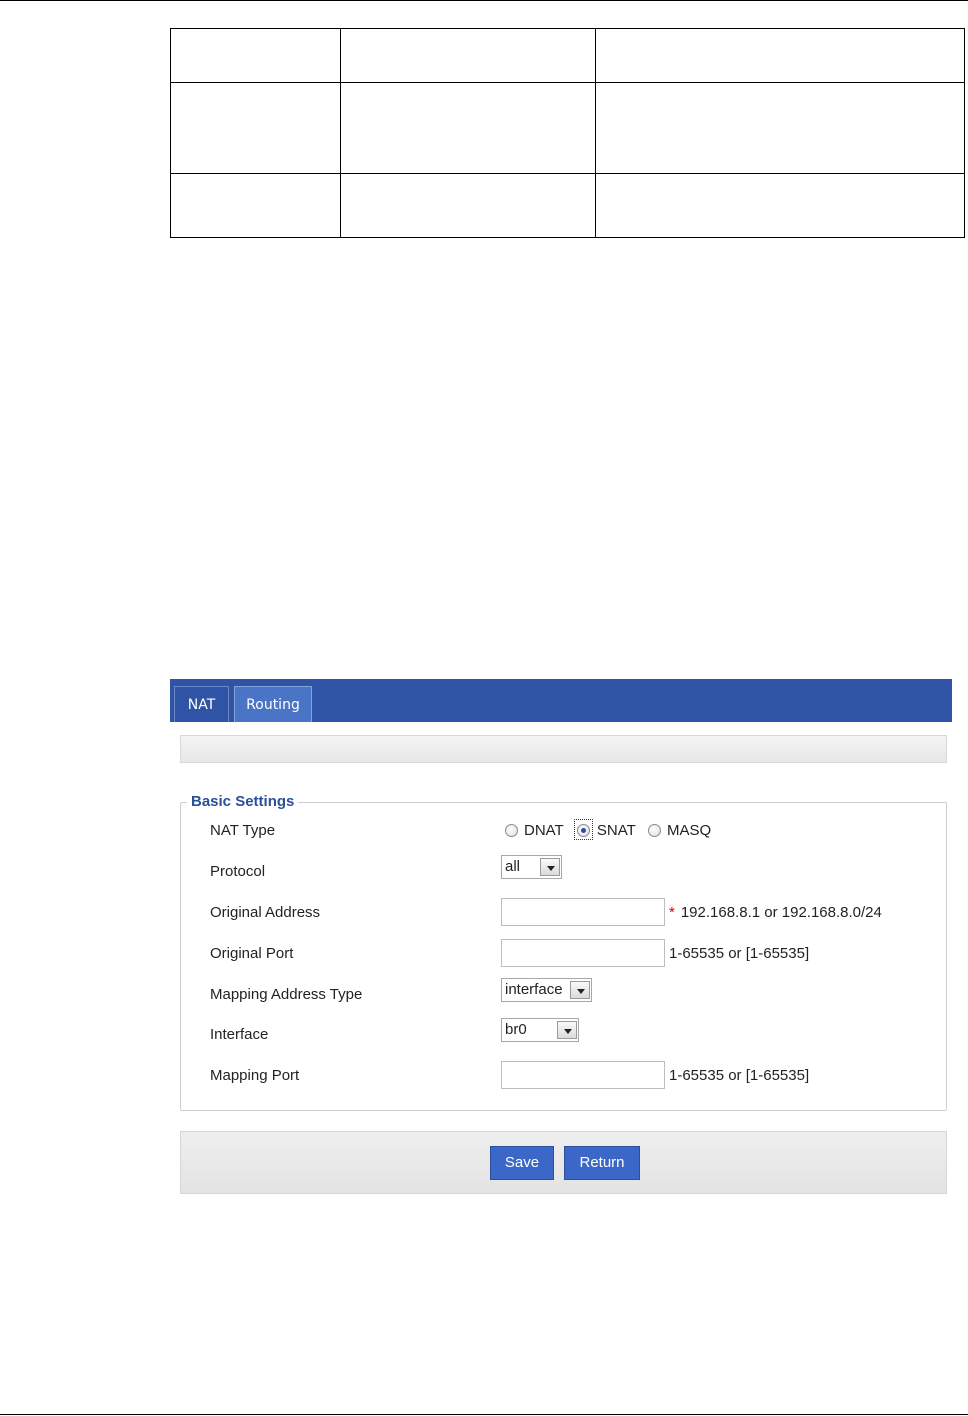  Describe the element at coordinates (672, 912) in the screenshot. I see `required-asterisk: *` at that location.